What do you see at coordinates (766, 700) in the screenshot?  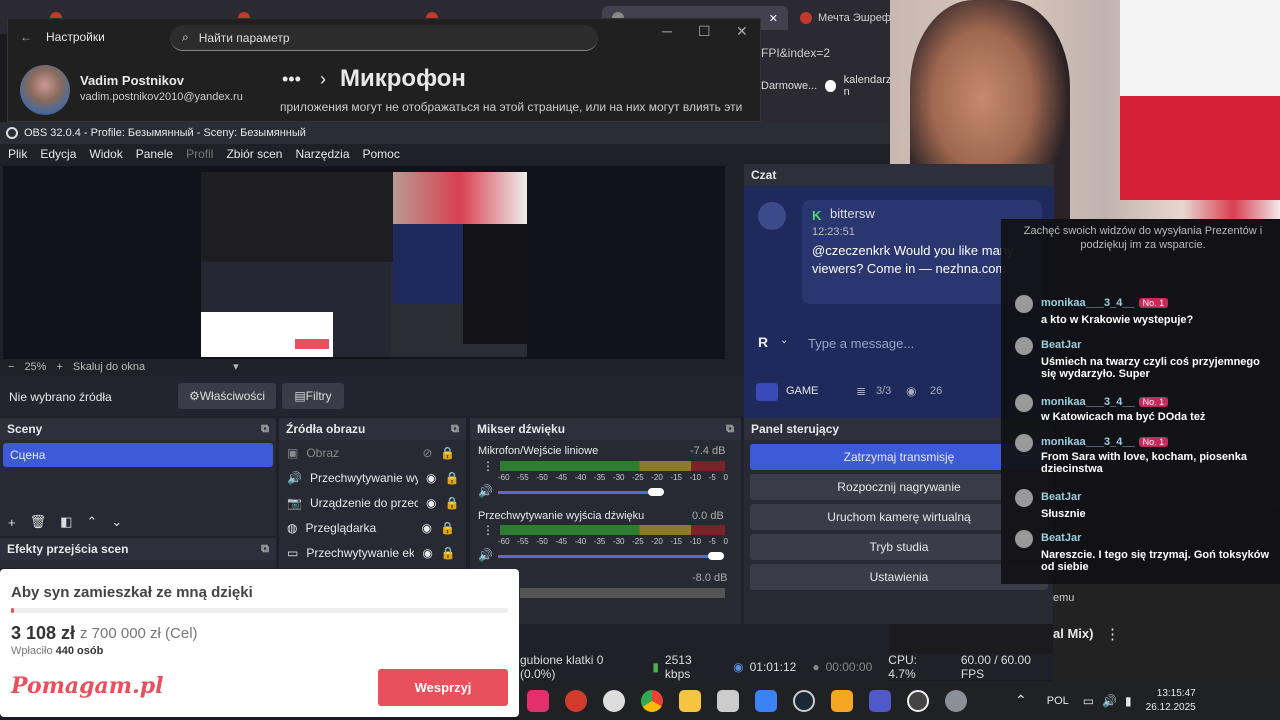 I see `photos-icon` at bounding box center [766, 700].